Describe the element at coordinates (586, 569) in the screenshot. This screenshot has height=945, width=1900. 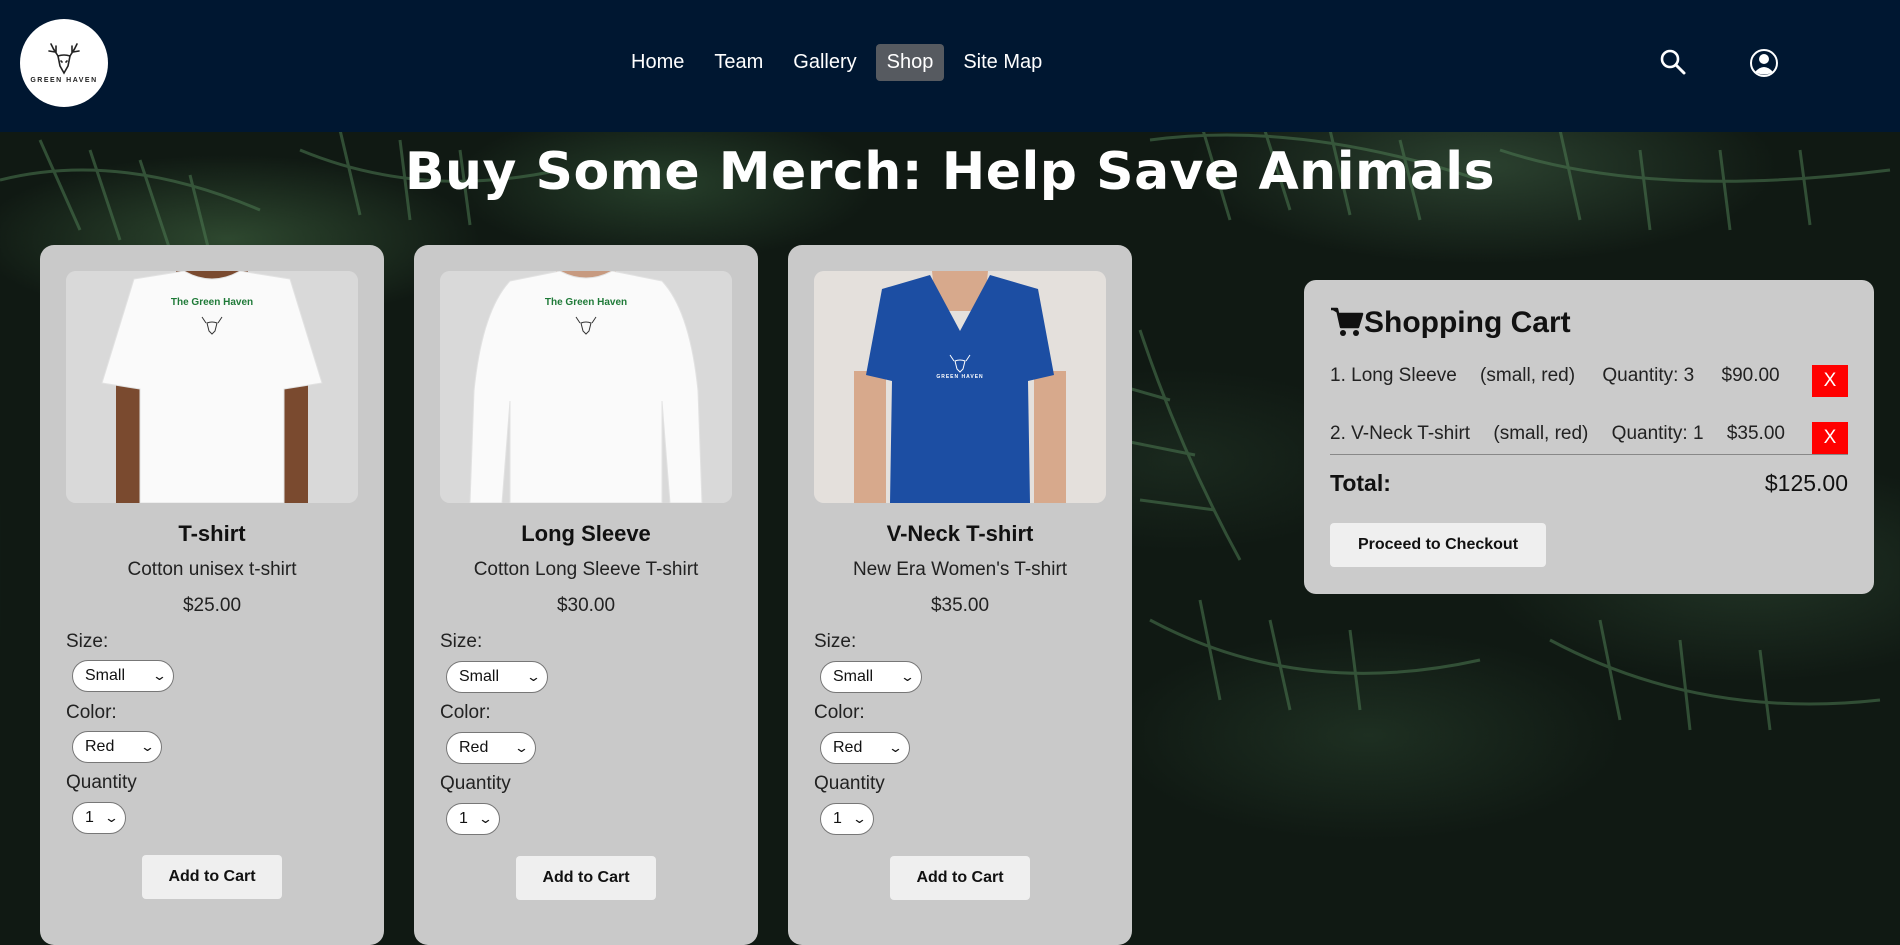
I see `product-description: Cotton Long Sleeve T-shirt` at that location.